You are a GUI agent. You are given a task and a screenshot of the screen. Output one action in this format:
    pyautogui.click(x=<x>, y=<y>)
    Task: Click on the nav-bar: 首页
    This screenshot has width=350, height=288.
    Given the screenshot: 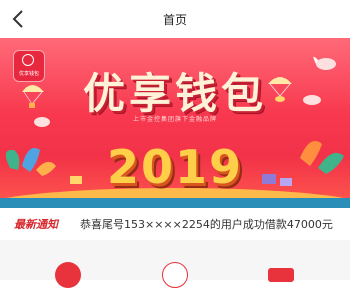 What is the action you would take?
    pyautogui.click(x=175, y=19)
    